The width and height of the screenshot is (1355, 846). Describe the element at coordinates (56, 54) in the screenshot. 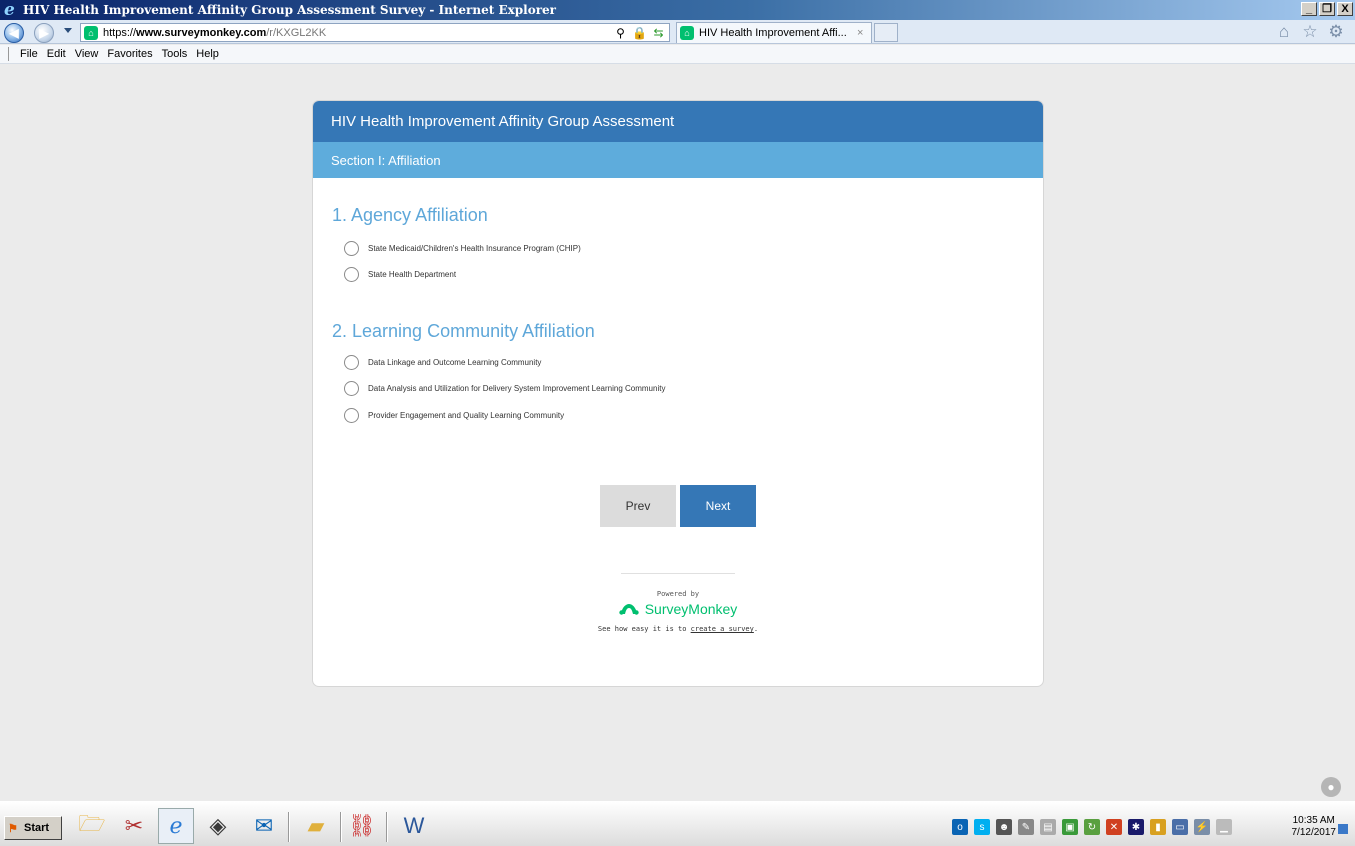

I see `menu-edit: Edit` at that location.